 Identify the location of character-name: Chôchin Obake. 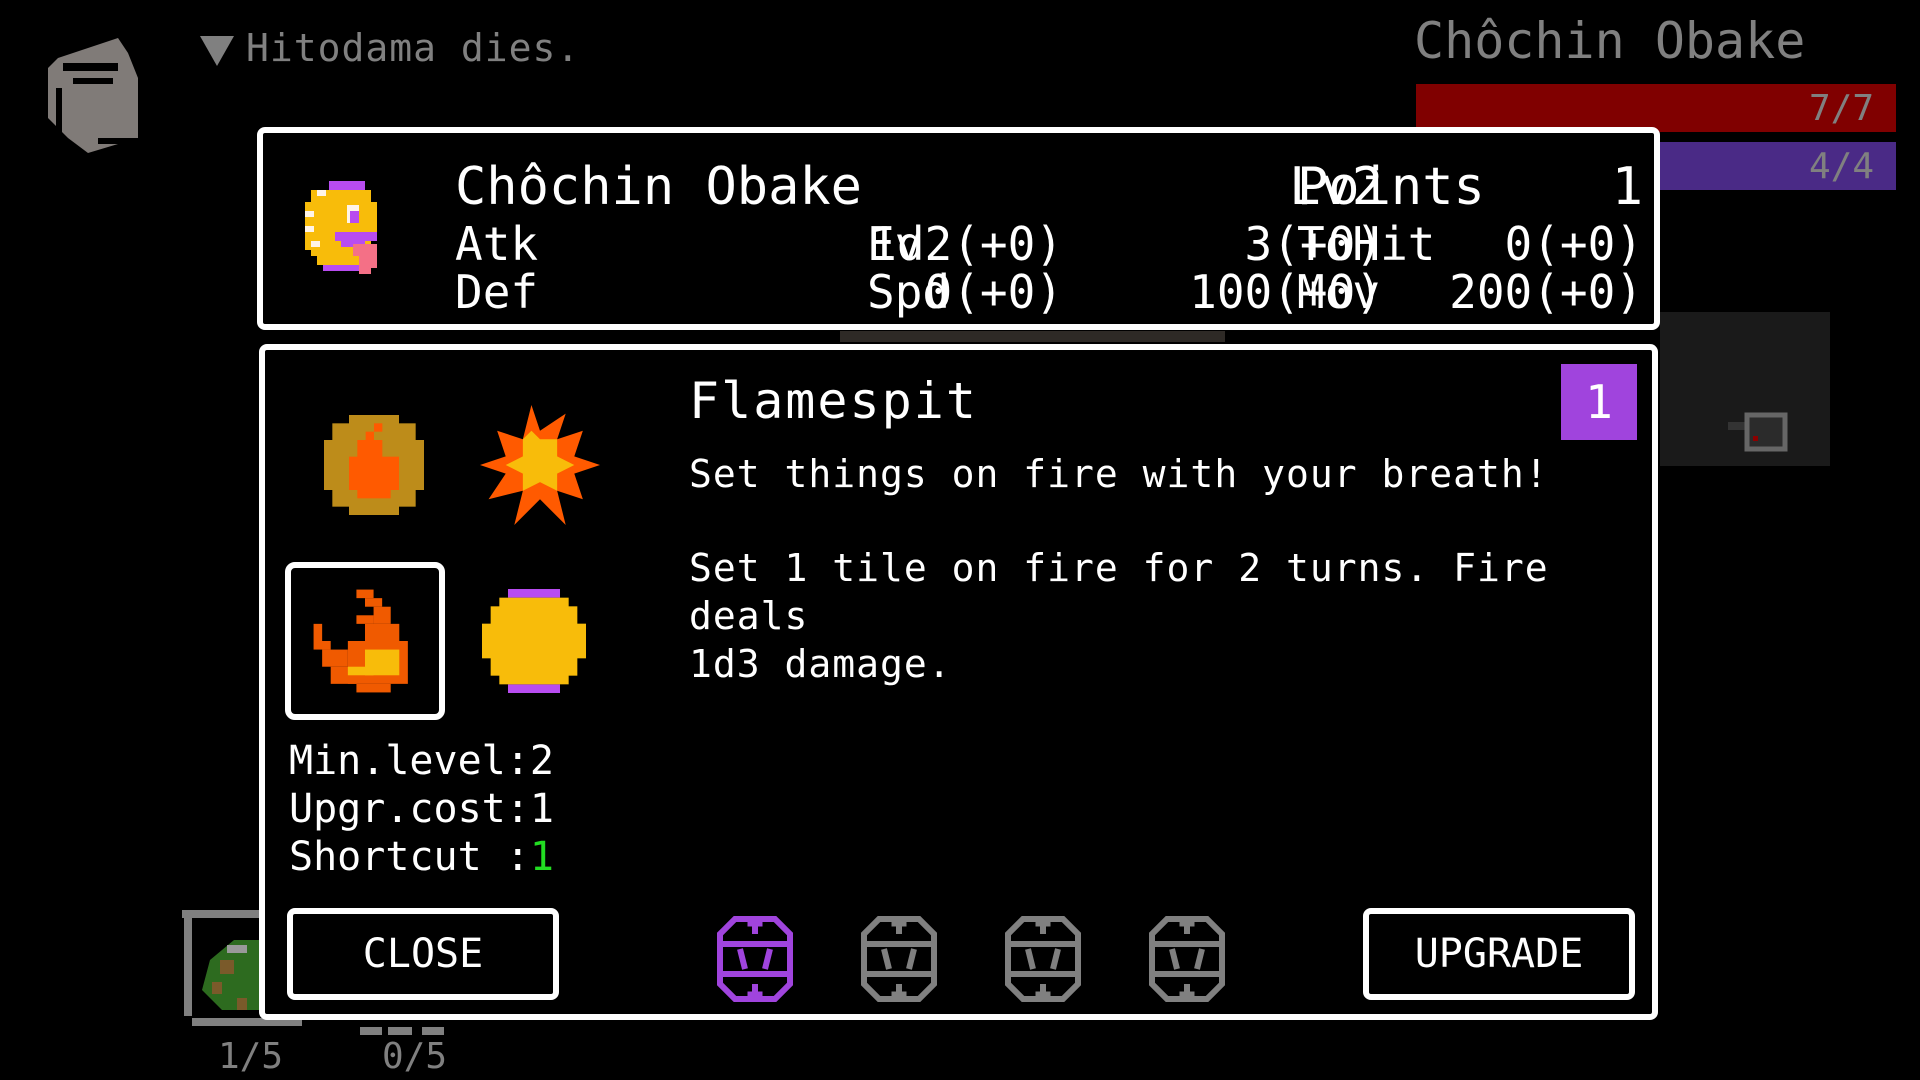
(658, 187).